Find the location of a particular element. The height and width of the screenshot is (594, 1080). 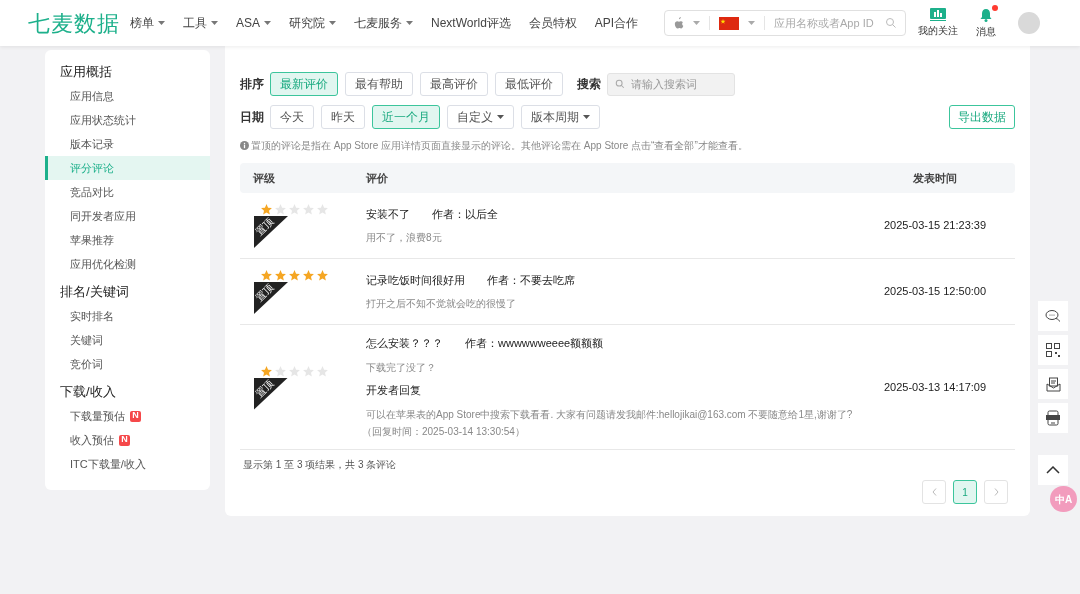

sidebar-item: ITC下载量/收入 is located at coordinates (127, 464).